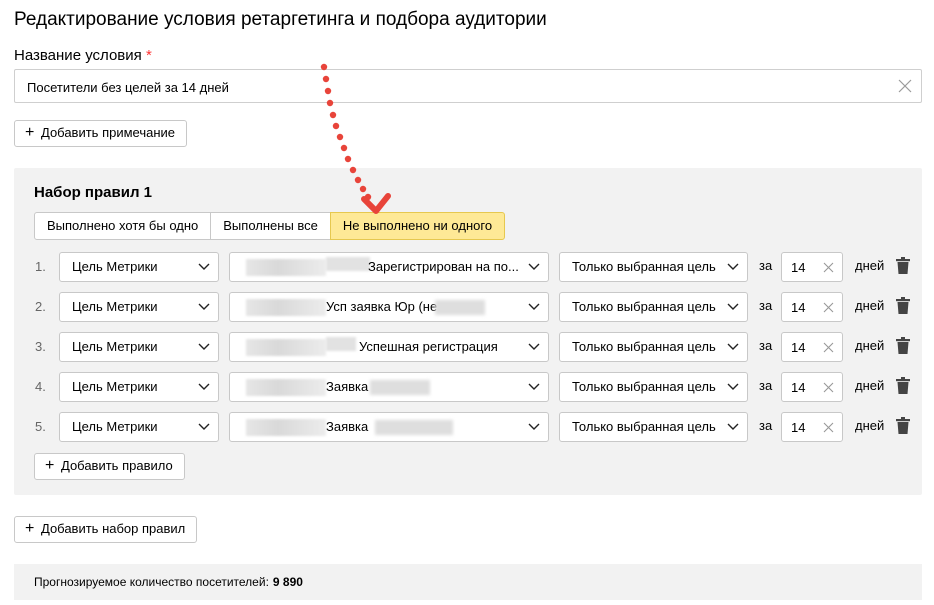  I want to click on mode-any-button: Выполнено хотя бы одно, so click(123, 226).